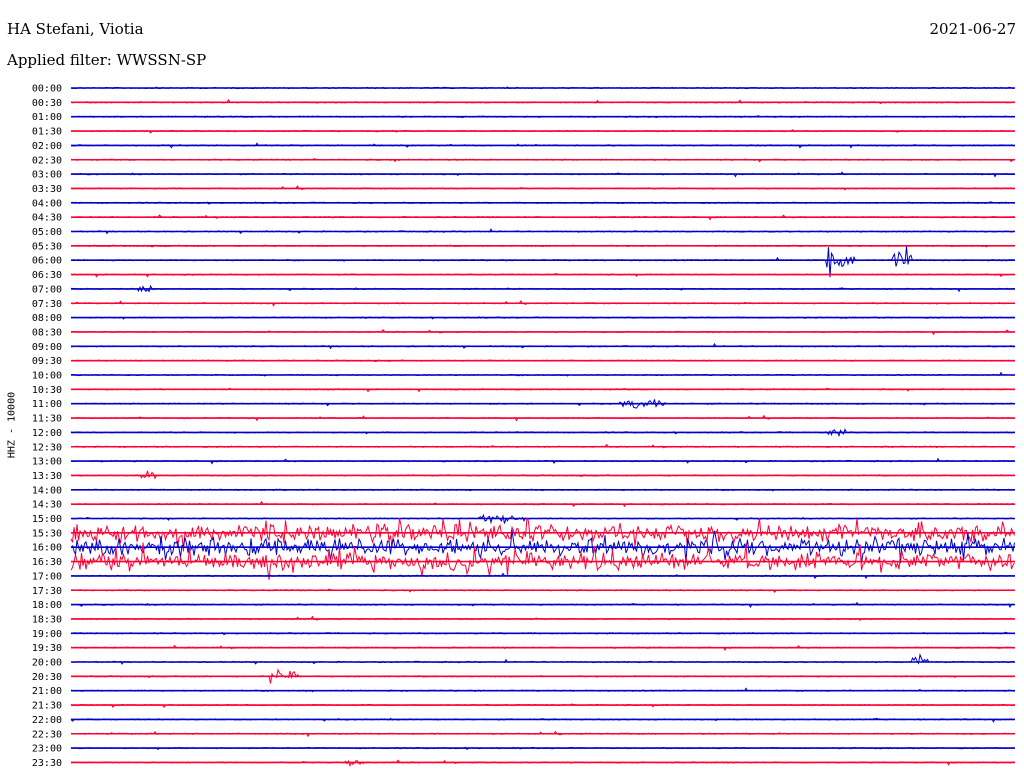 Image resolution: width=1024 pixels, height=780 pixels. What do you see at coordinates (47, 505) in the screenshot?
I see `time-tick-label: 14:30` at bounding box center [47, 505].